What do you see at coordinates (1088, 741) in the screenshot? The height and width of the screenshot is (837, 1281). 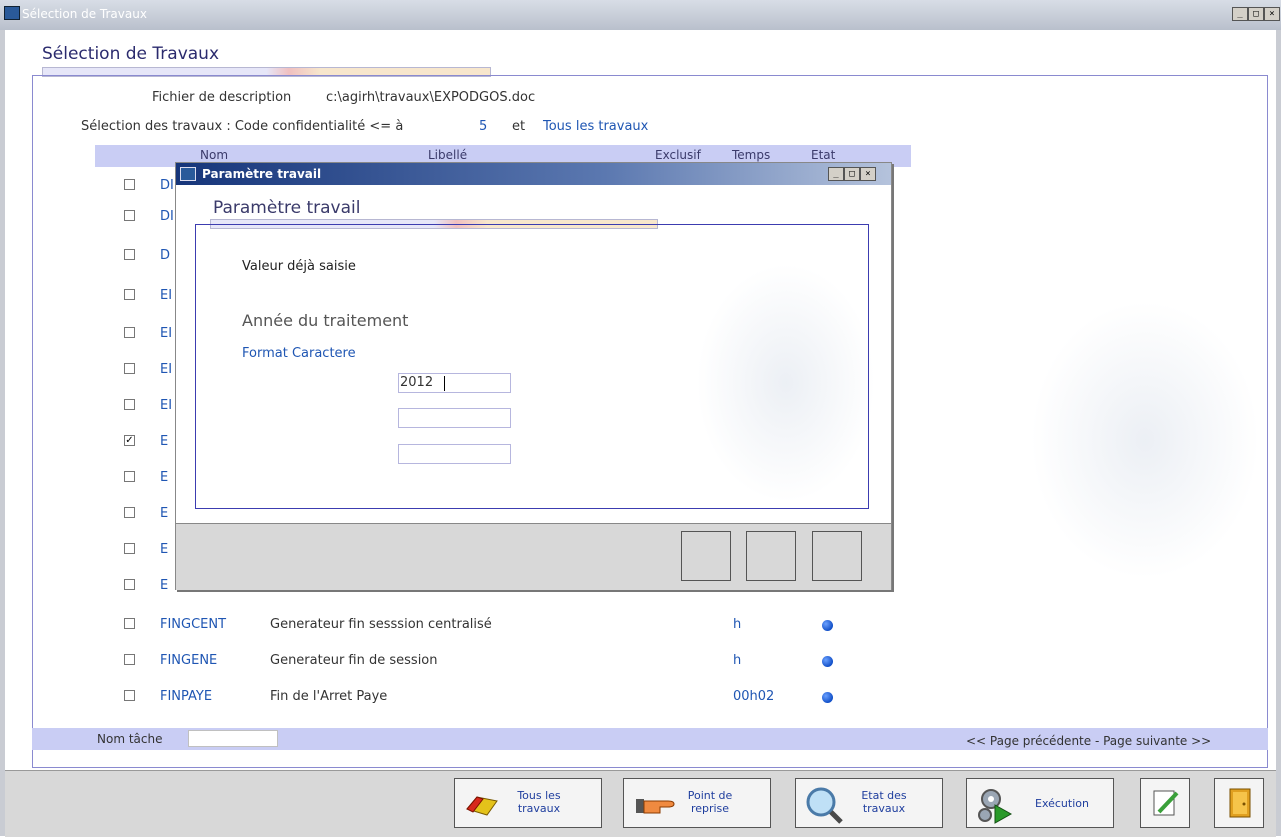 I see `pagination-links: << Page précédente - Page suivante >>` at bounding box center [1088, 741].